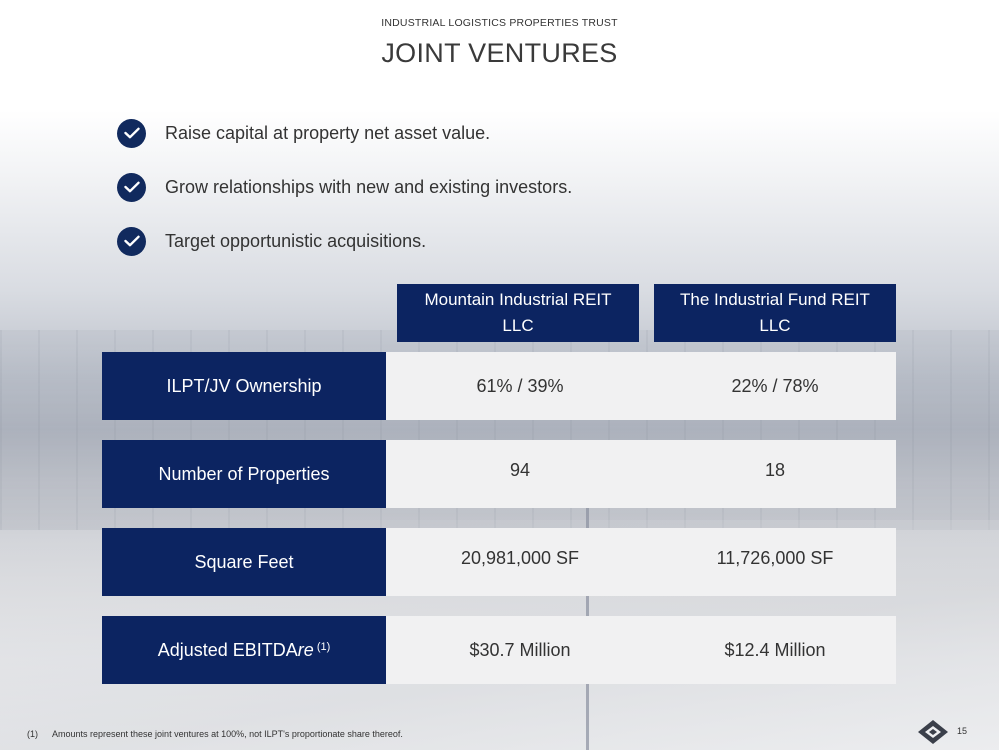  Describe the element at coordinates (641, 650) in the screenshot. I see `row-cells: $30.7 Million $12.4 Million` at that location.